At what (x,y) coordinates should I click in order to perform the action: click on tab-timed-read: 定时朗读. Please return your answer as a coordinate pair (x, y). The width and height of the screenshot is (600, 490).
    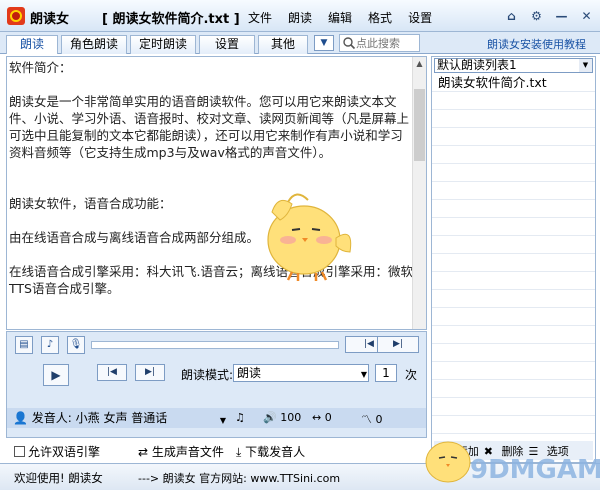
    Looking at the image, I should click on (163, 44).